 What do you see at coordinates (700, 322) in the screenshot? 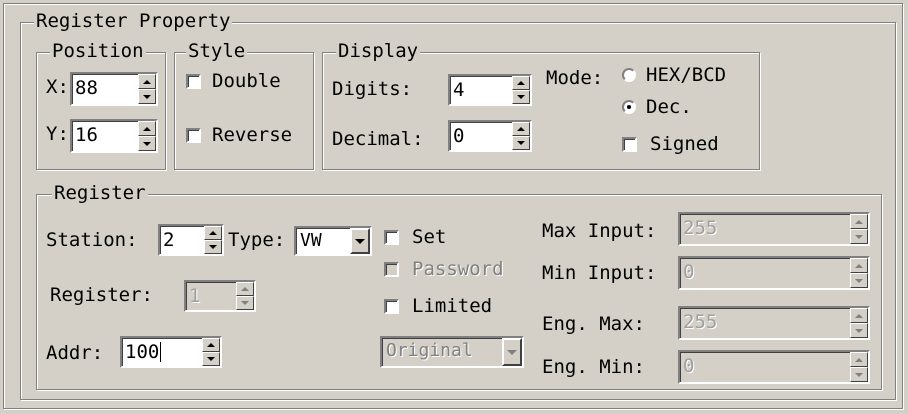
I see `eng-max-value: 255` at bounding box center [700, 322].